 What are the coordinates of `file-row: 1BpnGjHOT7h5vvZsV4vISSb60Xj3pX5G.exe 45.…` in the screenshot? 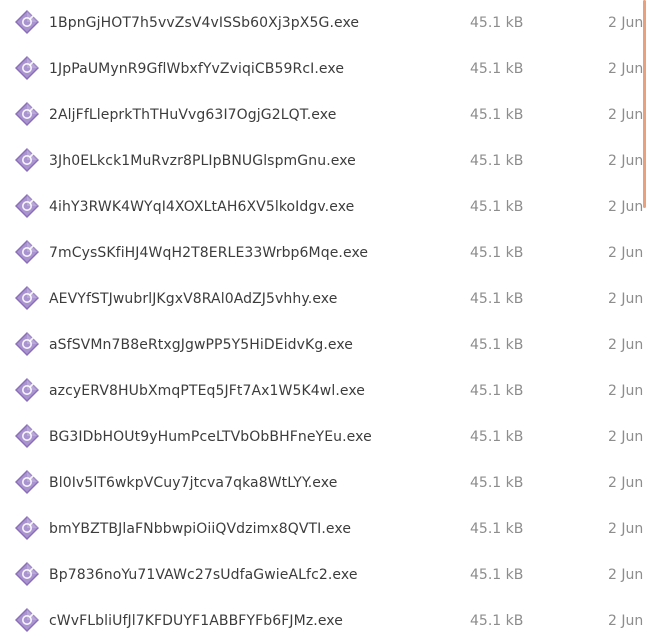 It's located at (322, 23).